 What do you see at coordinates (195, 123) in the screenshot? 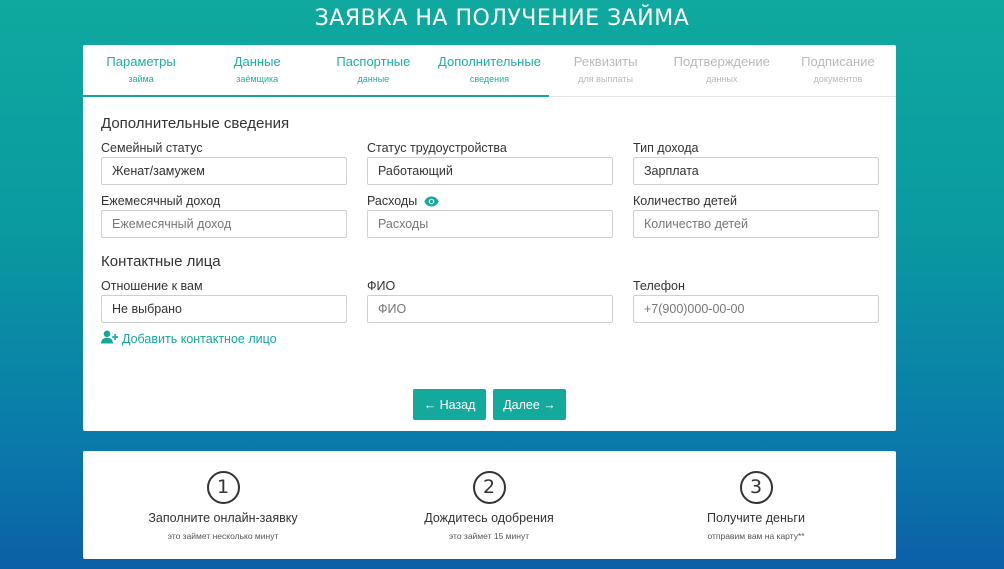
I see `additional-info-title: Дополнительные сведения` at bounding box center [195, 123].